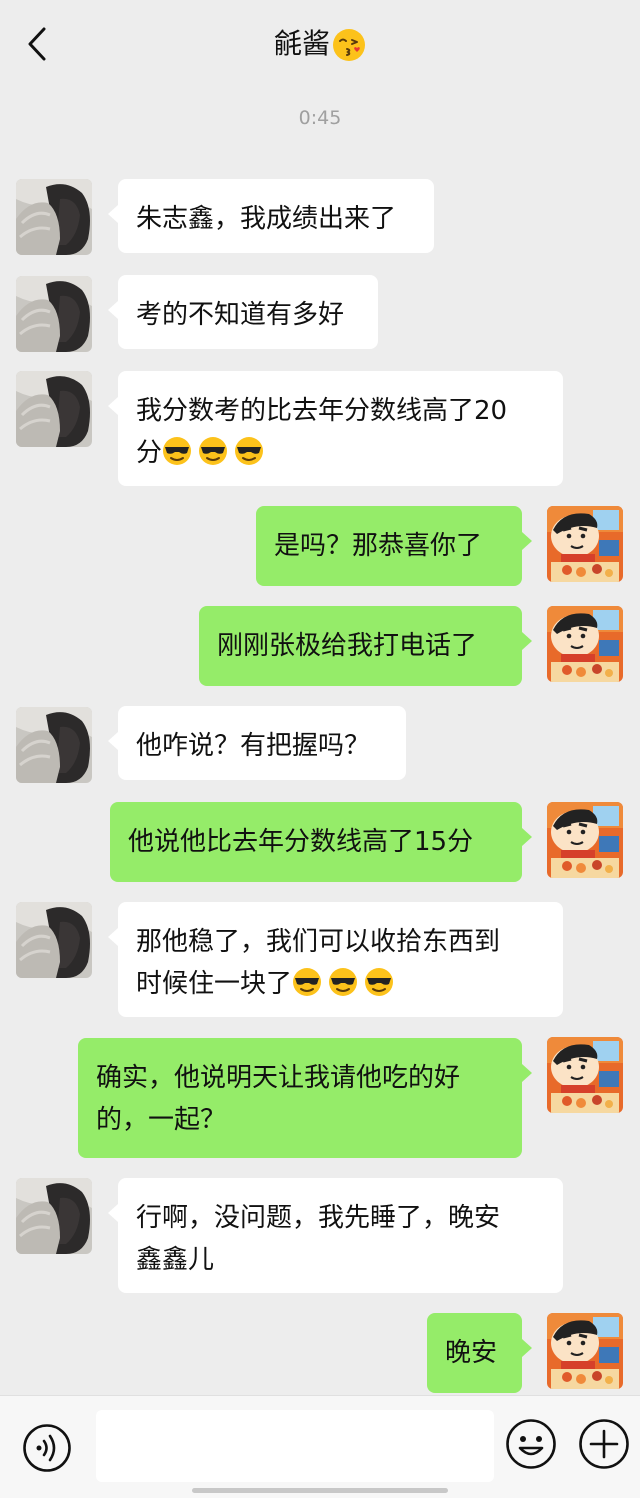 Image resolution: width=640 pixels, height=1498 pixels. I want to click on voice-icon, so click(47, 1448).